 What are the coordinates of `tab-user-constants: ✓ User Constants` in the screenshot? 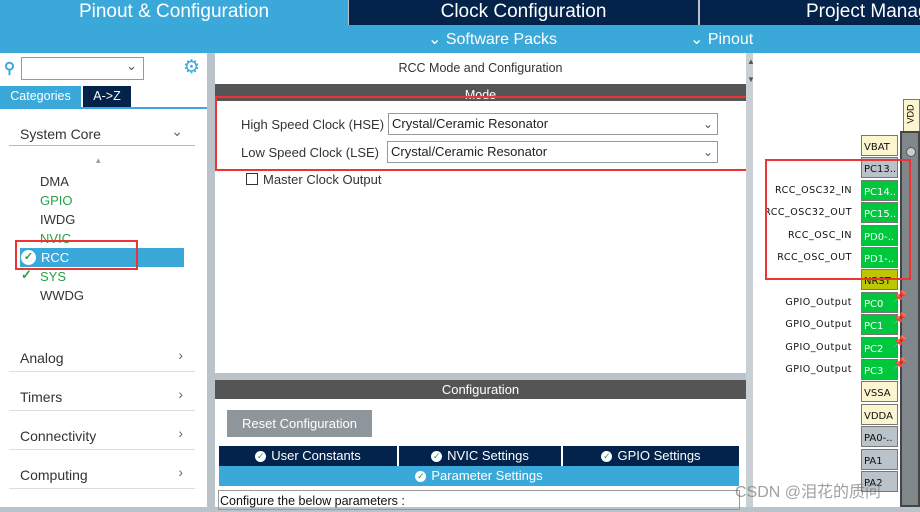 It's located at (308, 456).